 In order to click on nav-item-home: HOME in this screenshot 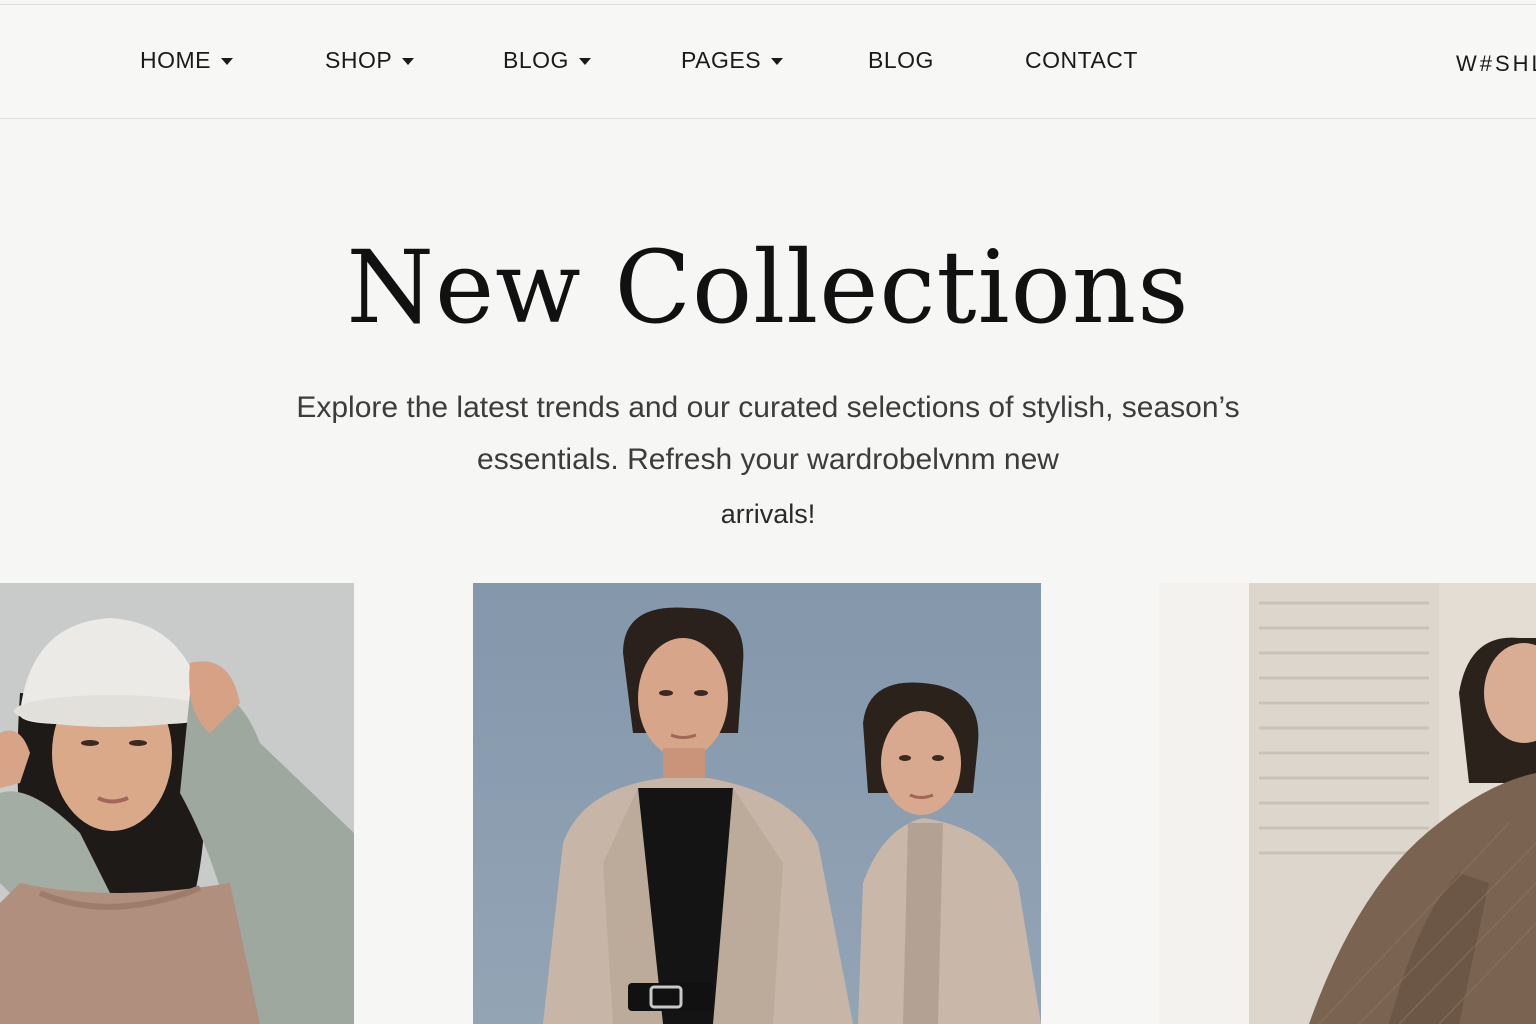, I will do `click(186, 60)`.